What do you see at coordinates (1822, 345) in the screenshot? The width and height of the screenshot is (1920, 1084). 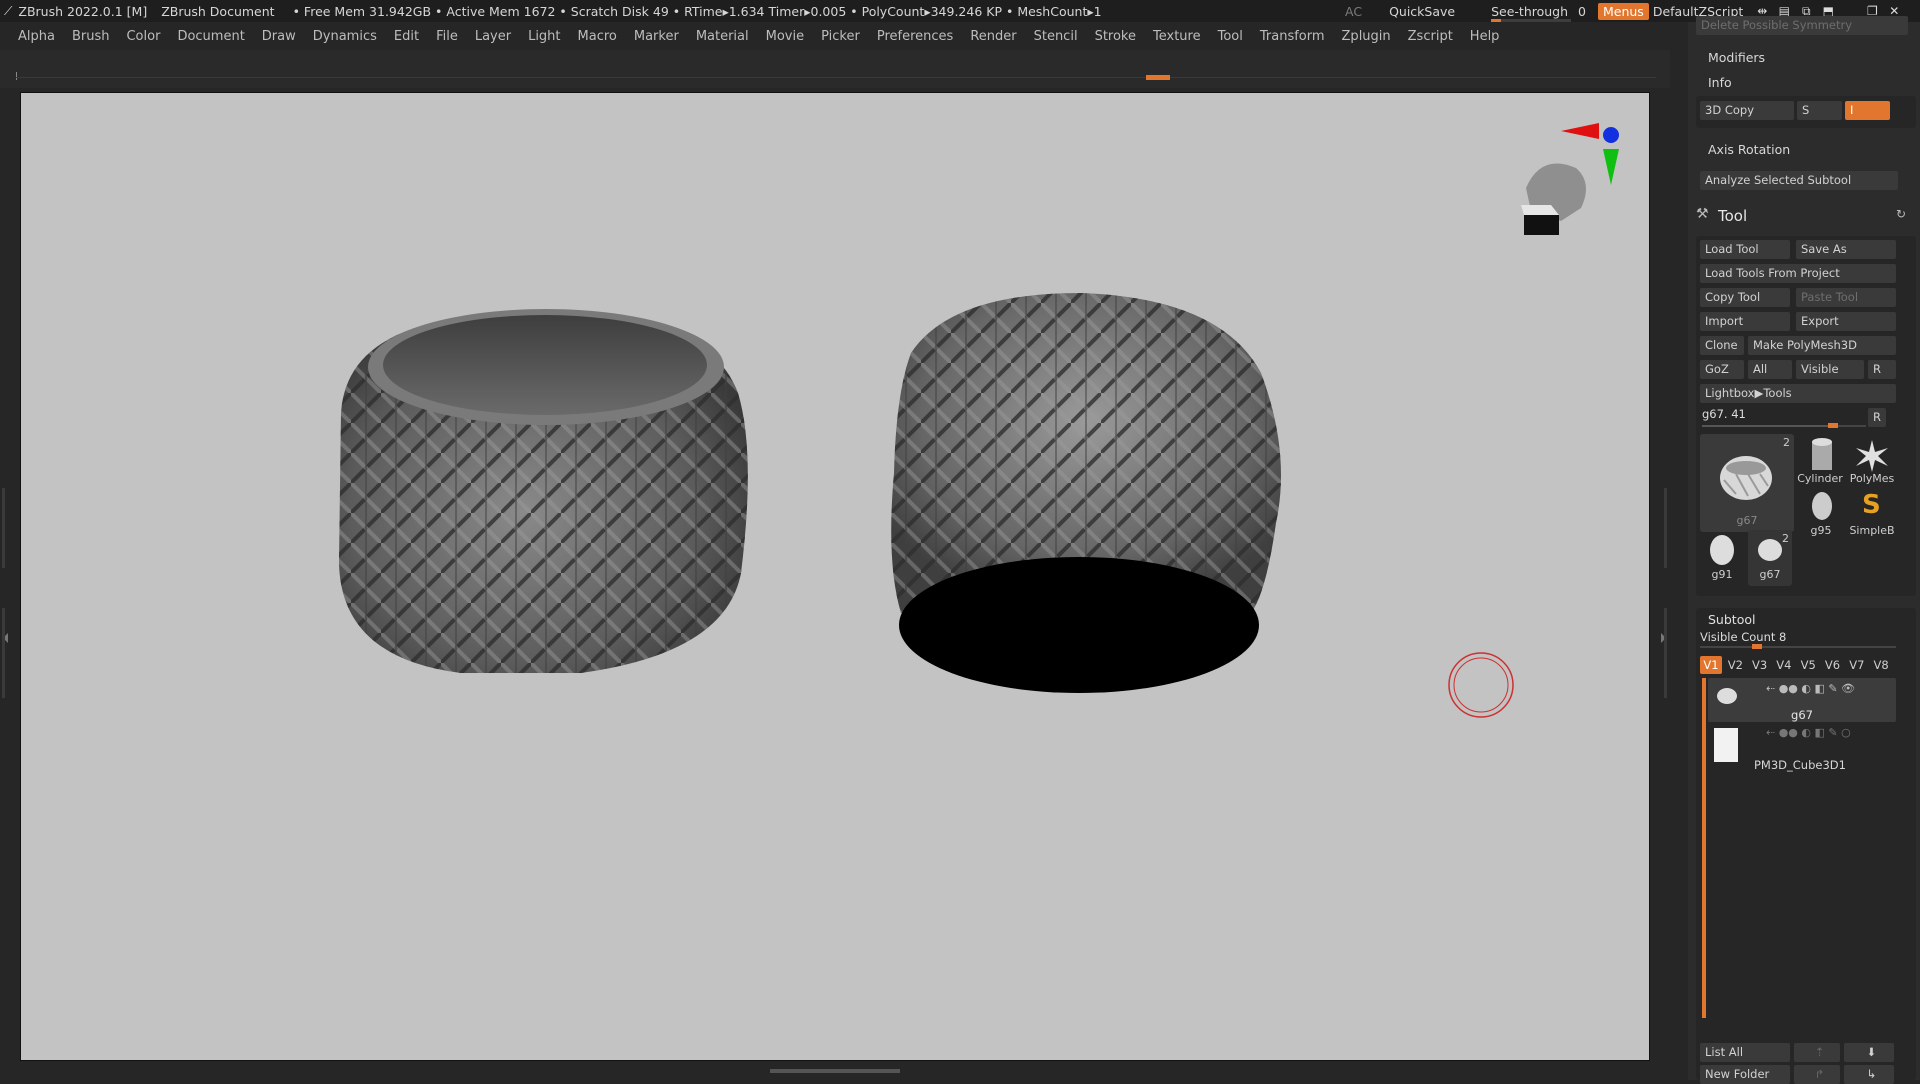 I see `make-polymesh3d-button: Make PolyMesh3D` at bounding box center [1822, 345].